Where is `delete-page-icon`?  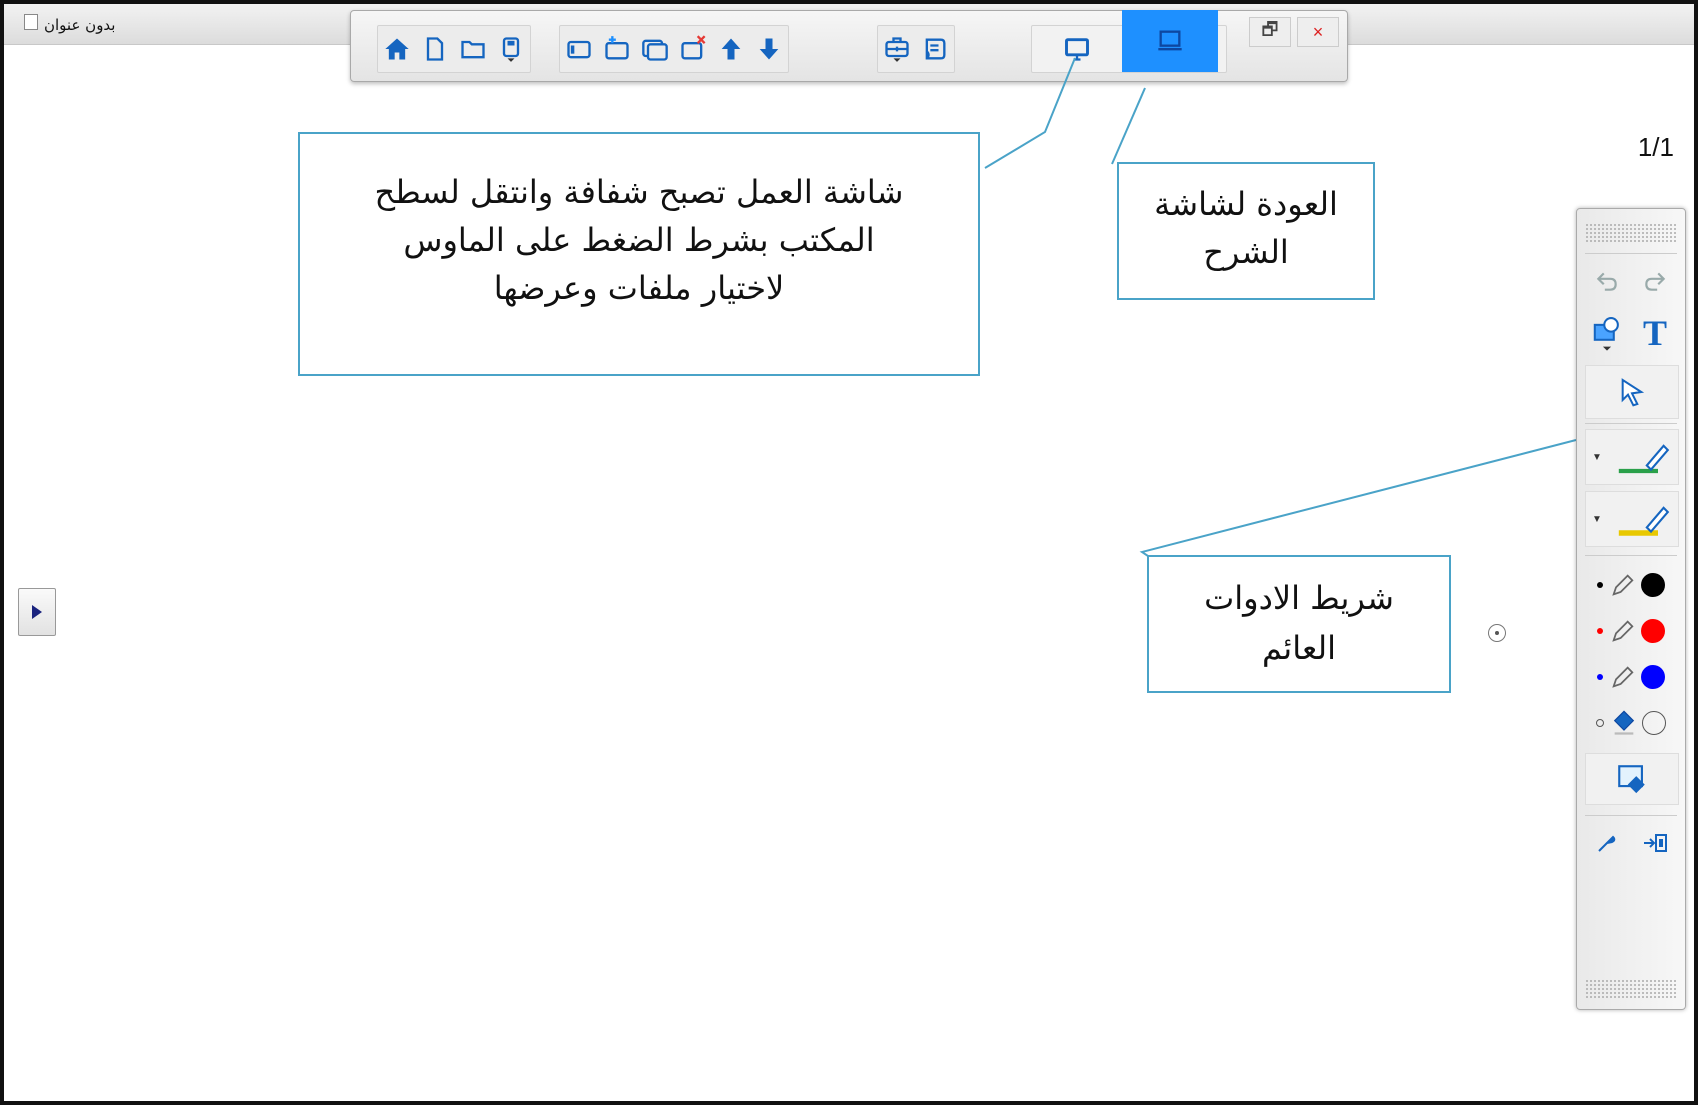 delete-page-icon is located at coordinates (693, 49).